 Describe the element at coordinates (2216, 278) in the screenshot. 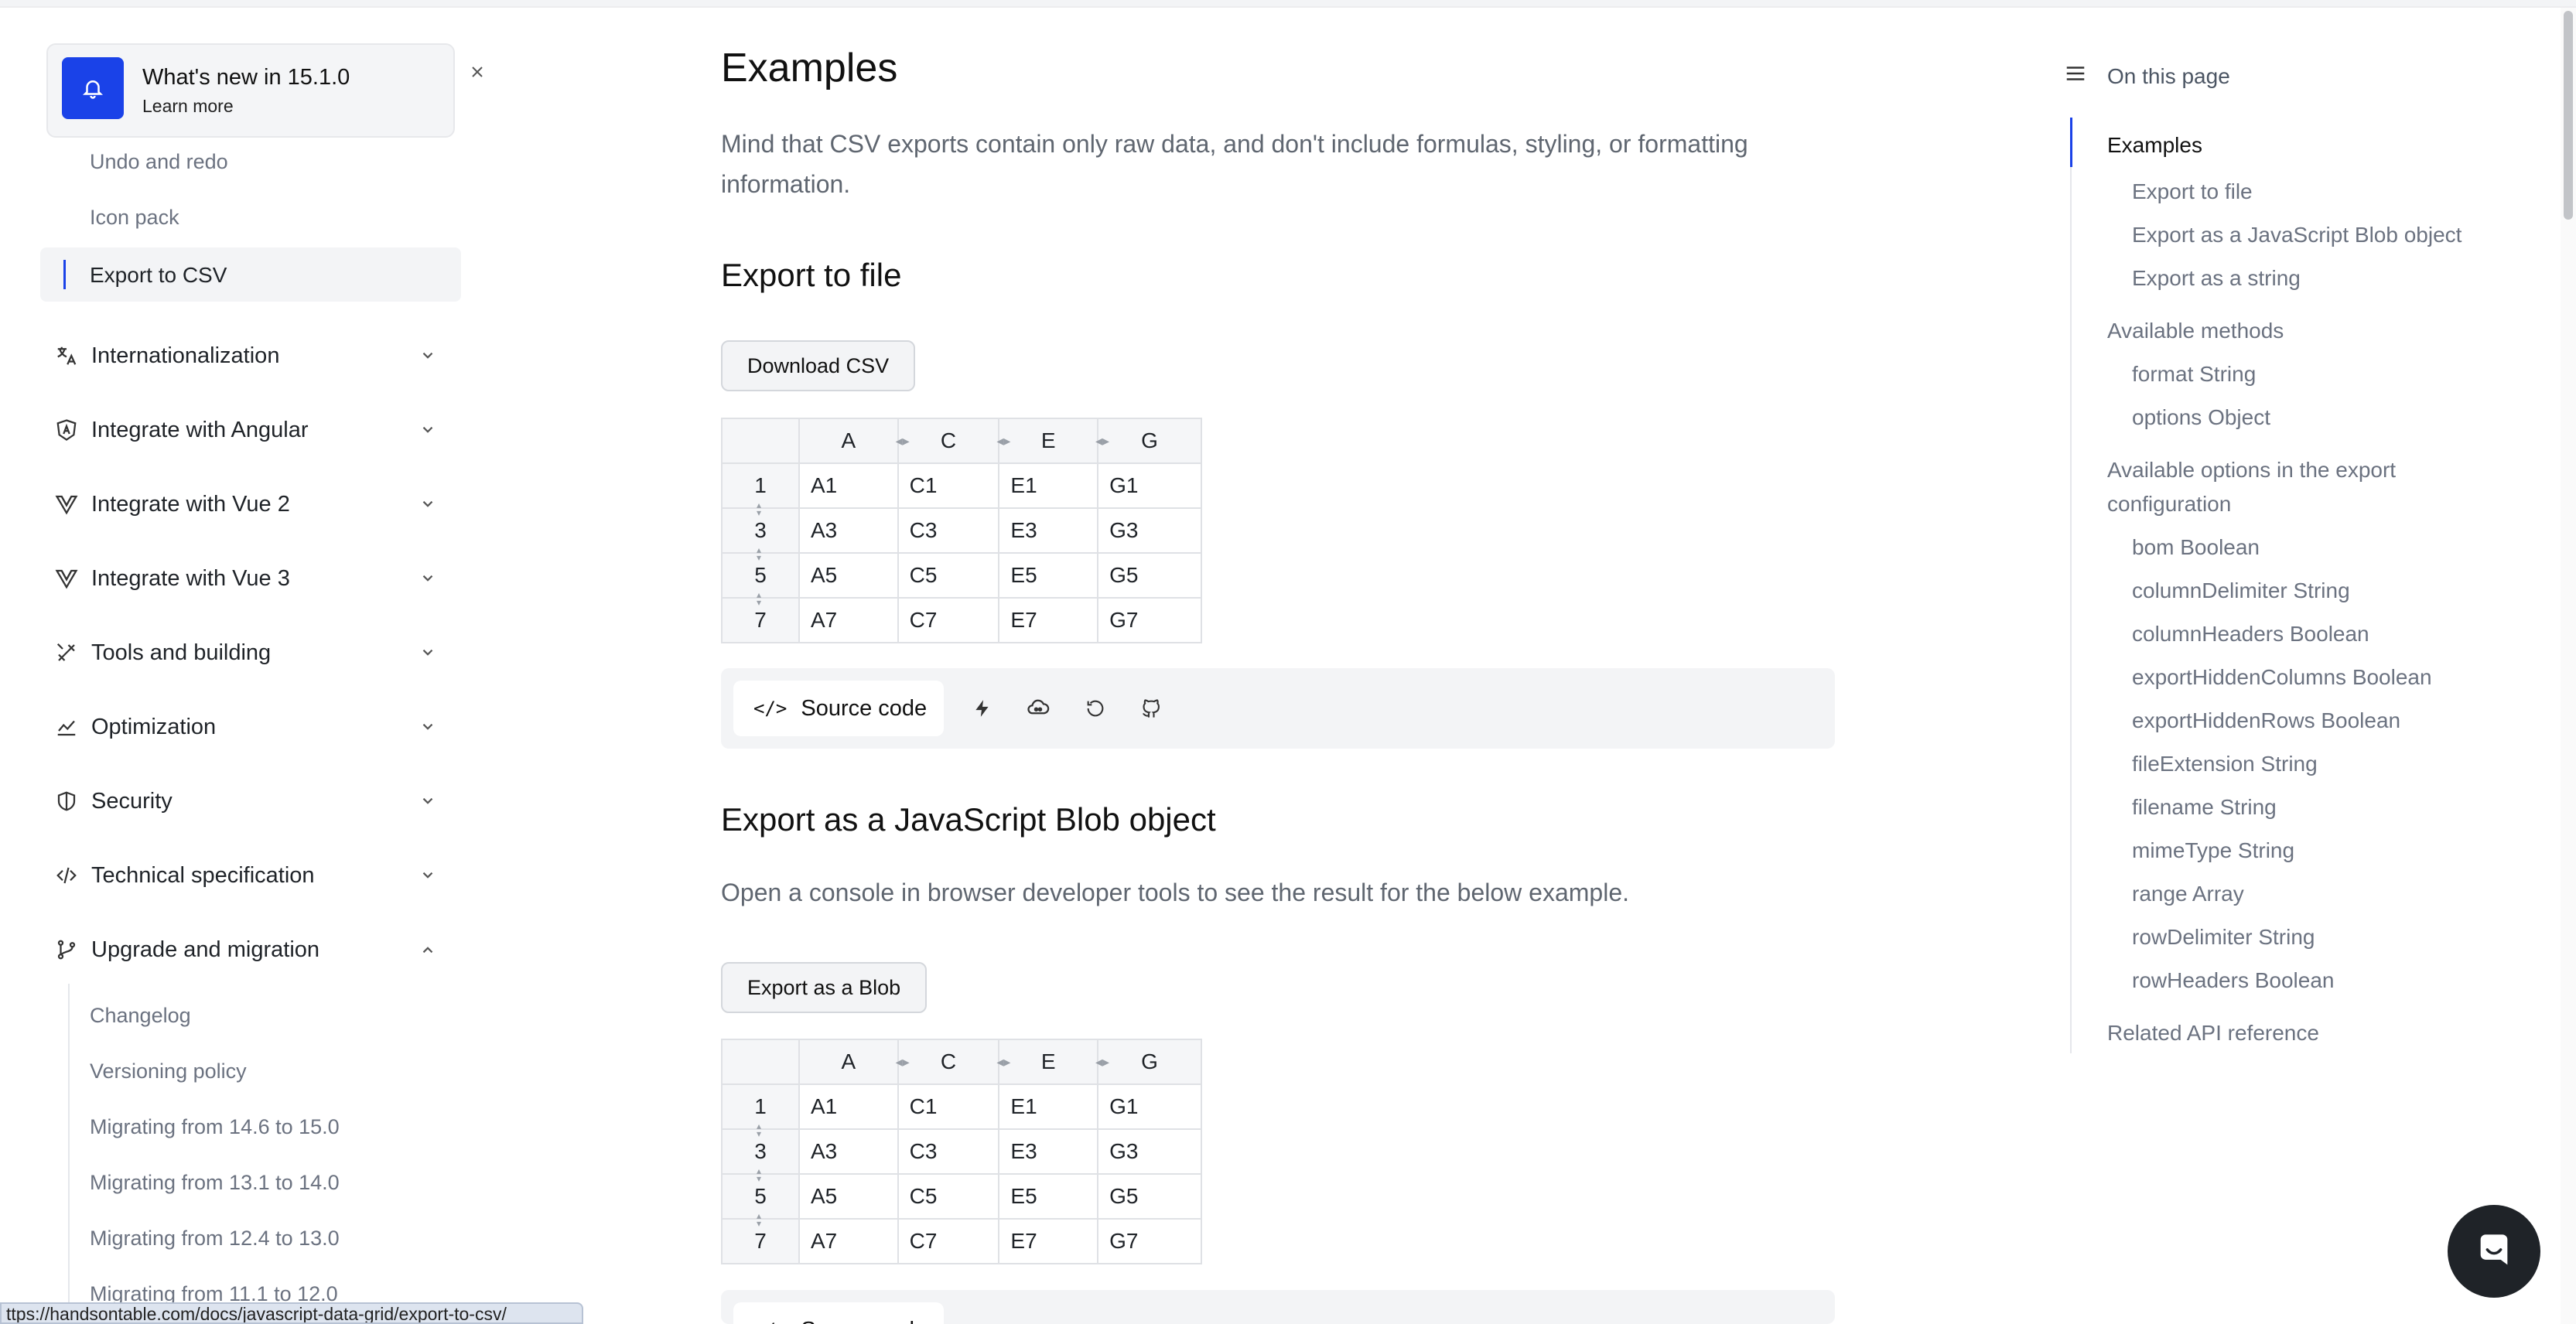

I see `toc-link-export-string: Export as a string` at that location.